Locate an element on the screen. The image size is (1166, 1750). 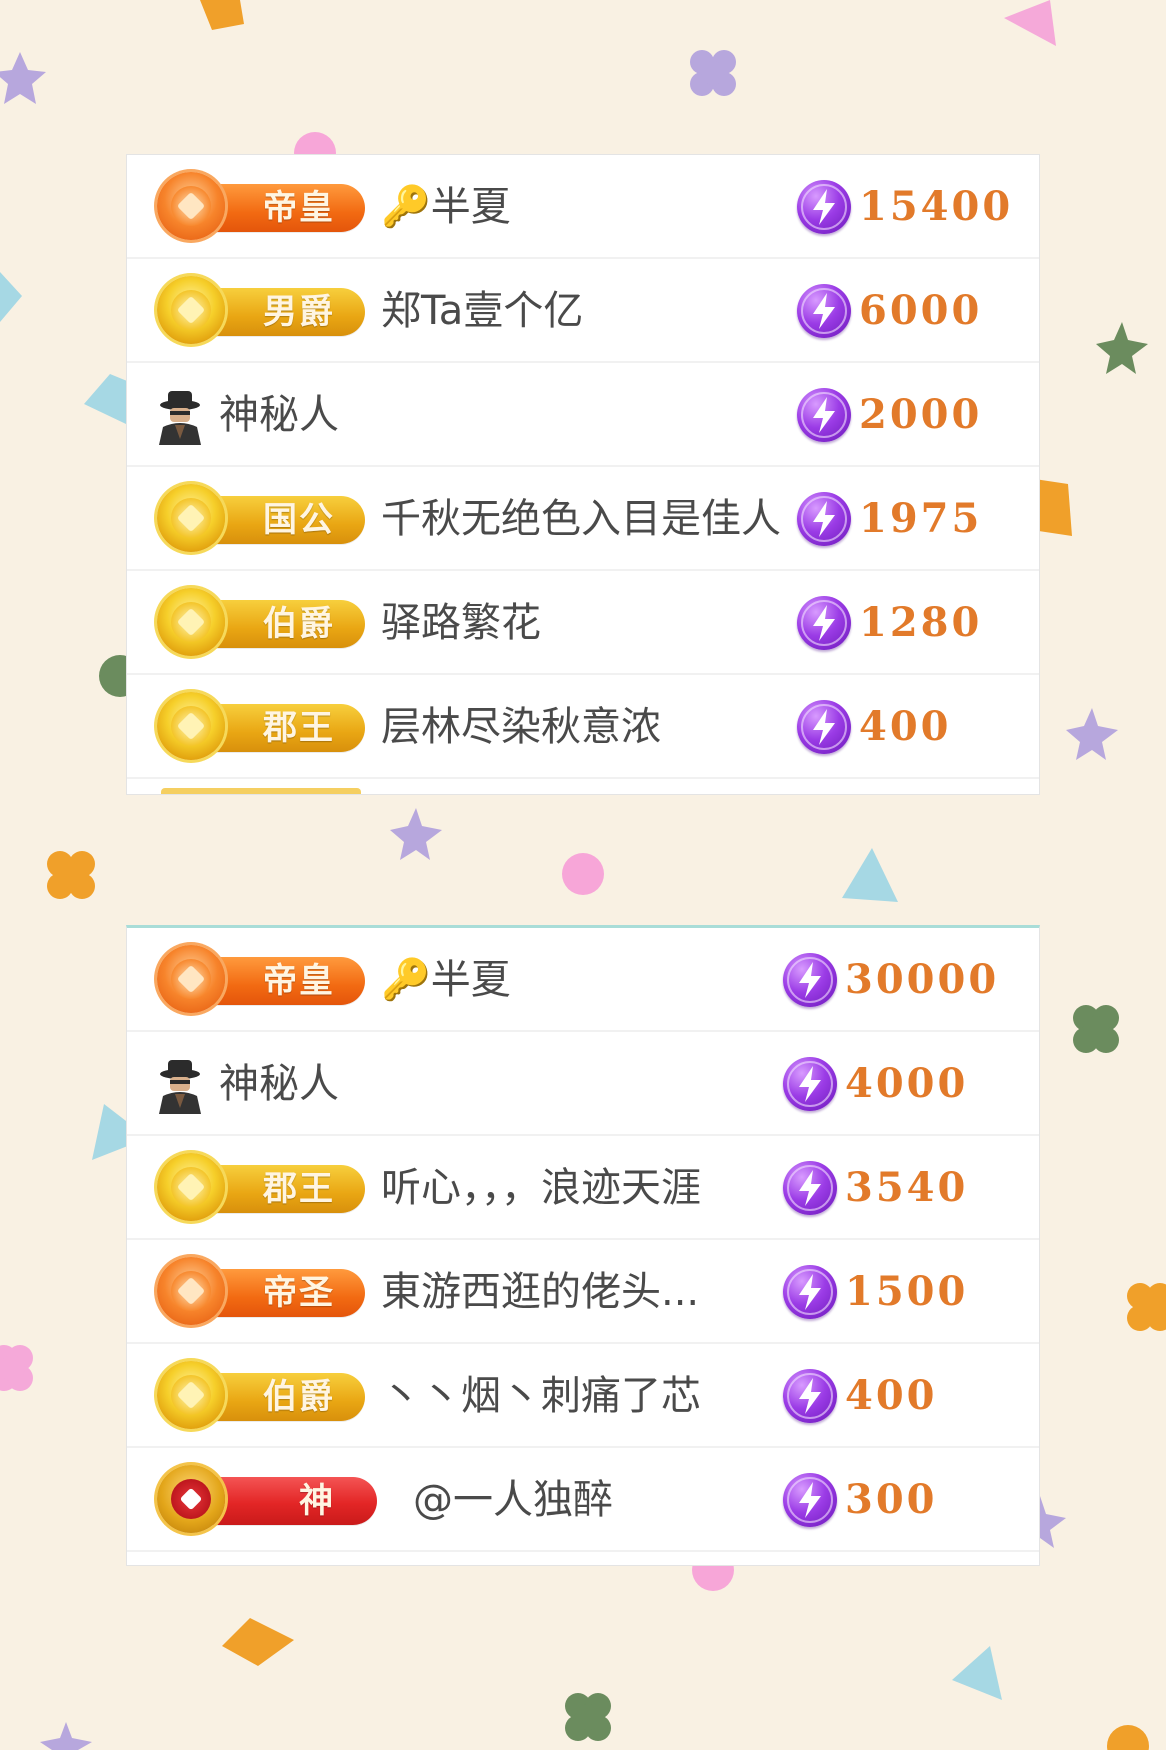
leaderboard-row: 神 @一人独醉 300 is located at coordinates (583, 1500).